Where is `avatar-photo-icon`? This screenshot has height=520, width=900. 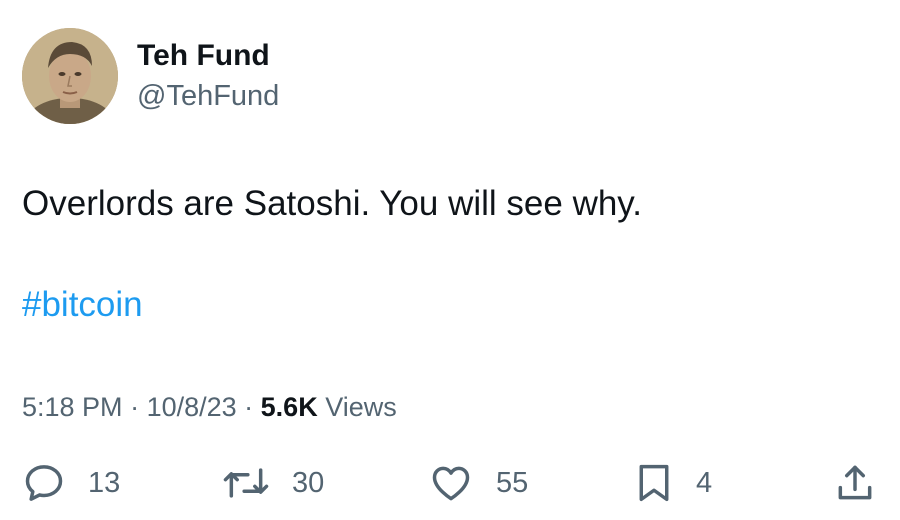 avatar-photo-icon is located at coordinates (70, 76).